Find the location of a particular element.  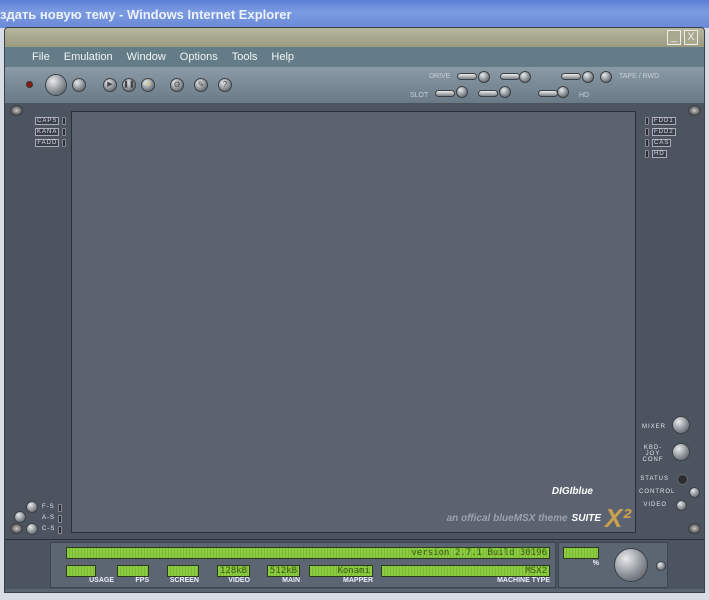

hd-slot is located at coordinates (548, 93).